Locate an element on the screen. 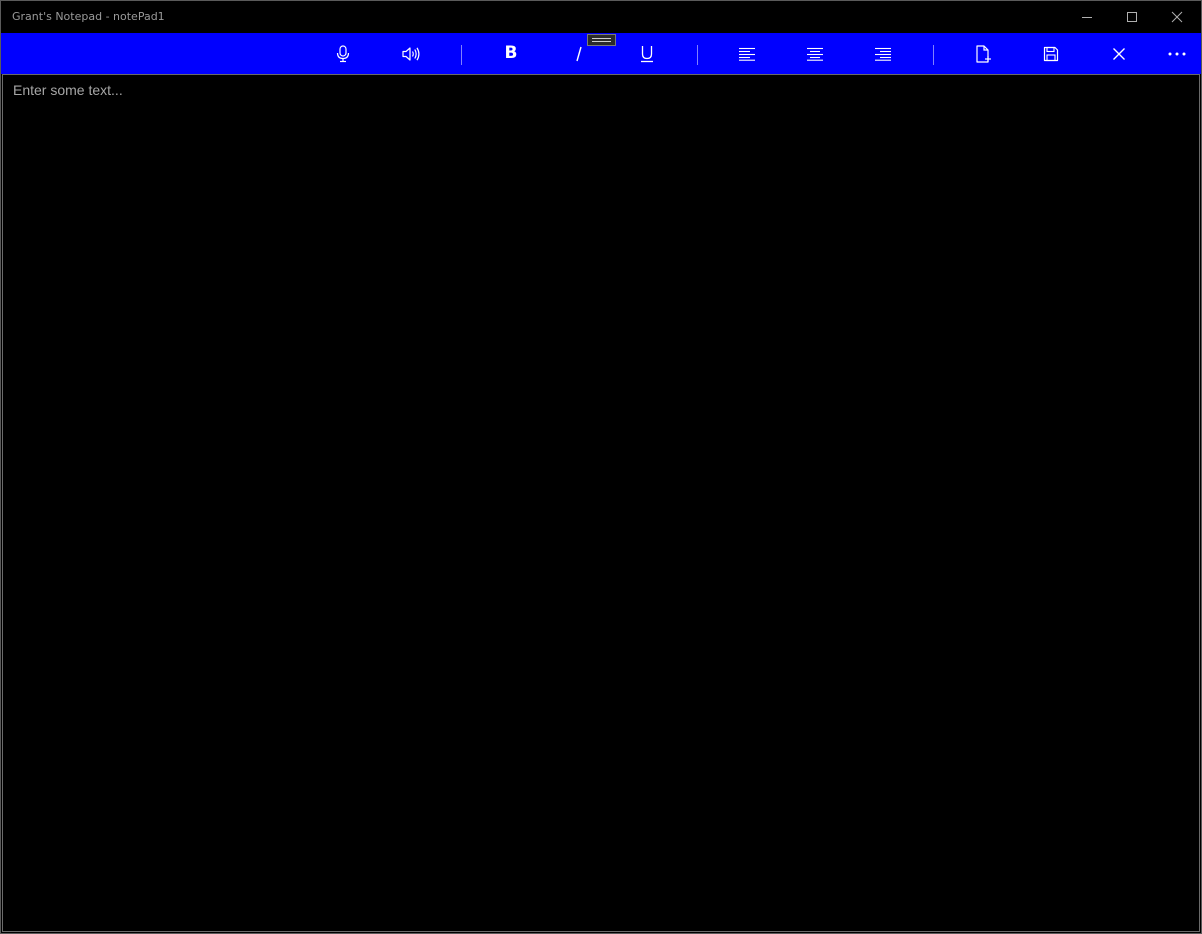  save-button is located at coordinates (1051, 53).